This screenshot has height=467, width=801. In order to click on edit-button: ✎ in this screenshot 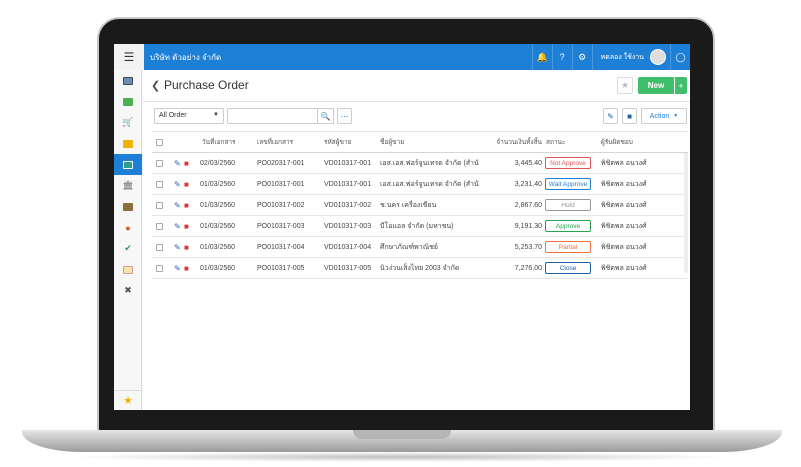, I will do `click(610, 116)`.